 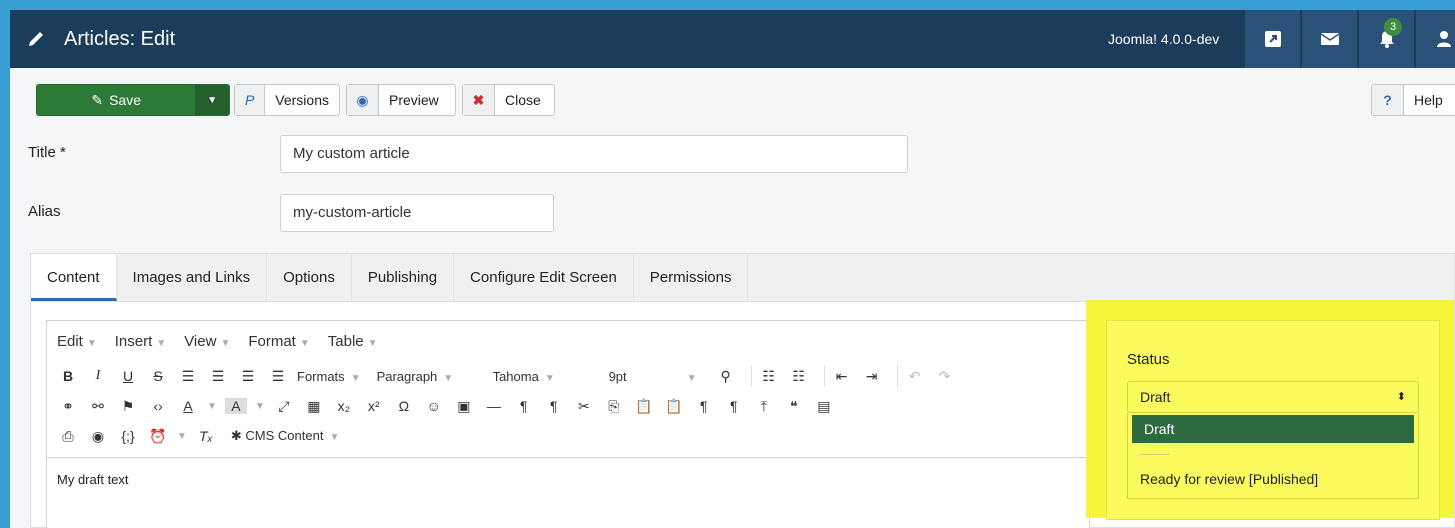 What do you see at coordinates (464, 406) in the screenshot?
I see `media-icon: ▣` at bounding box center [464, 406].